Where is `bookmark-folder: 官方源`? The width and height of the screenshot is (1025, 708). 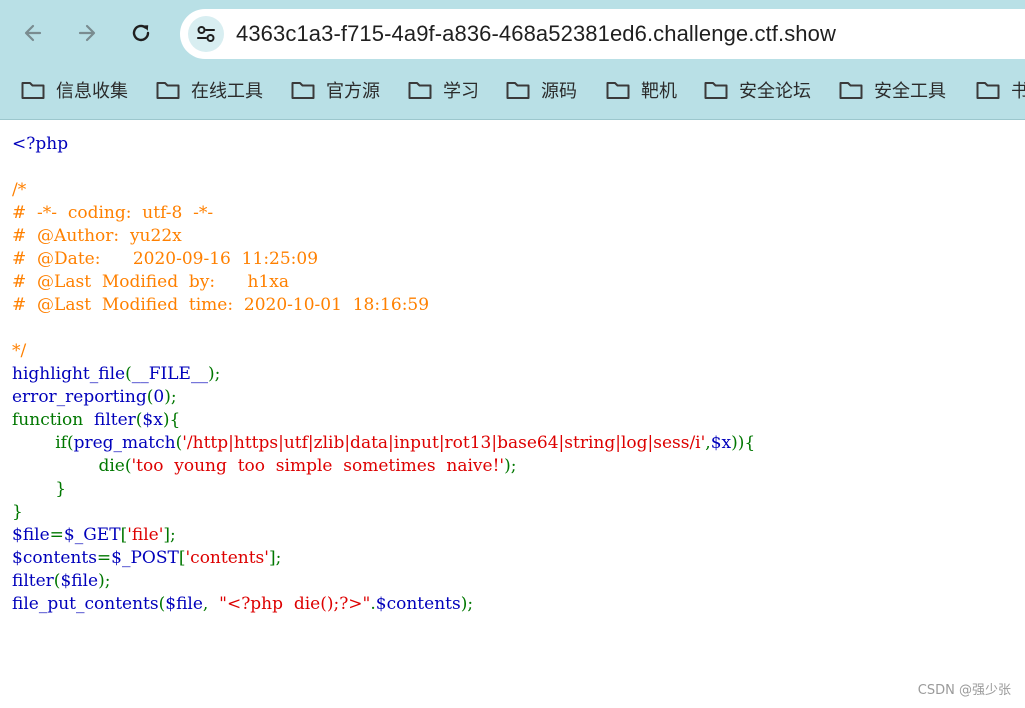 bookmark-folder: 官方源 is located at coordinates (335, 90).